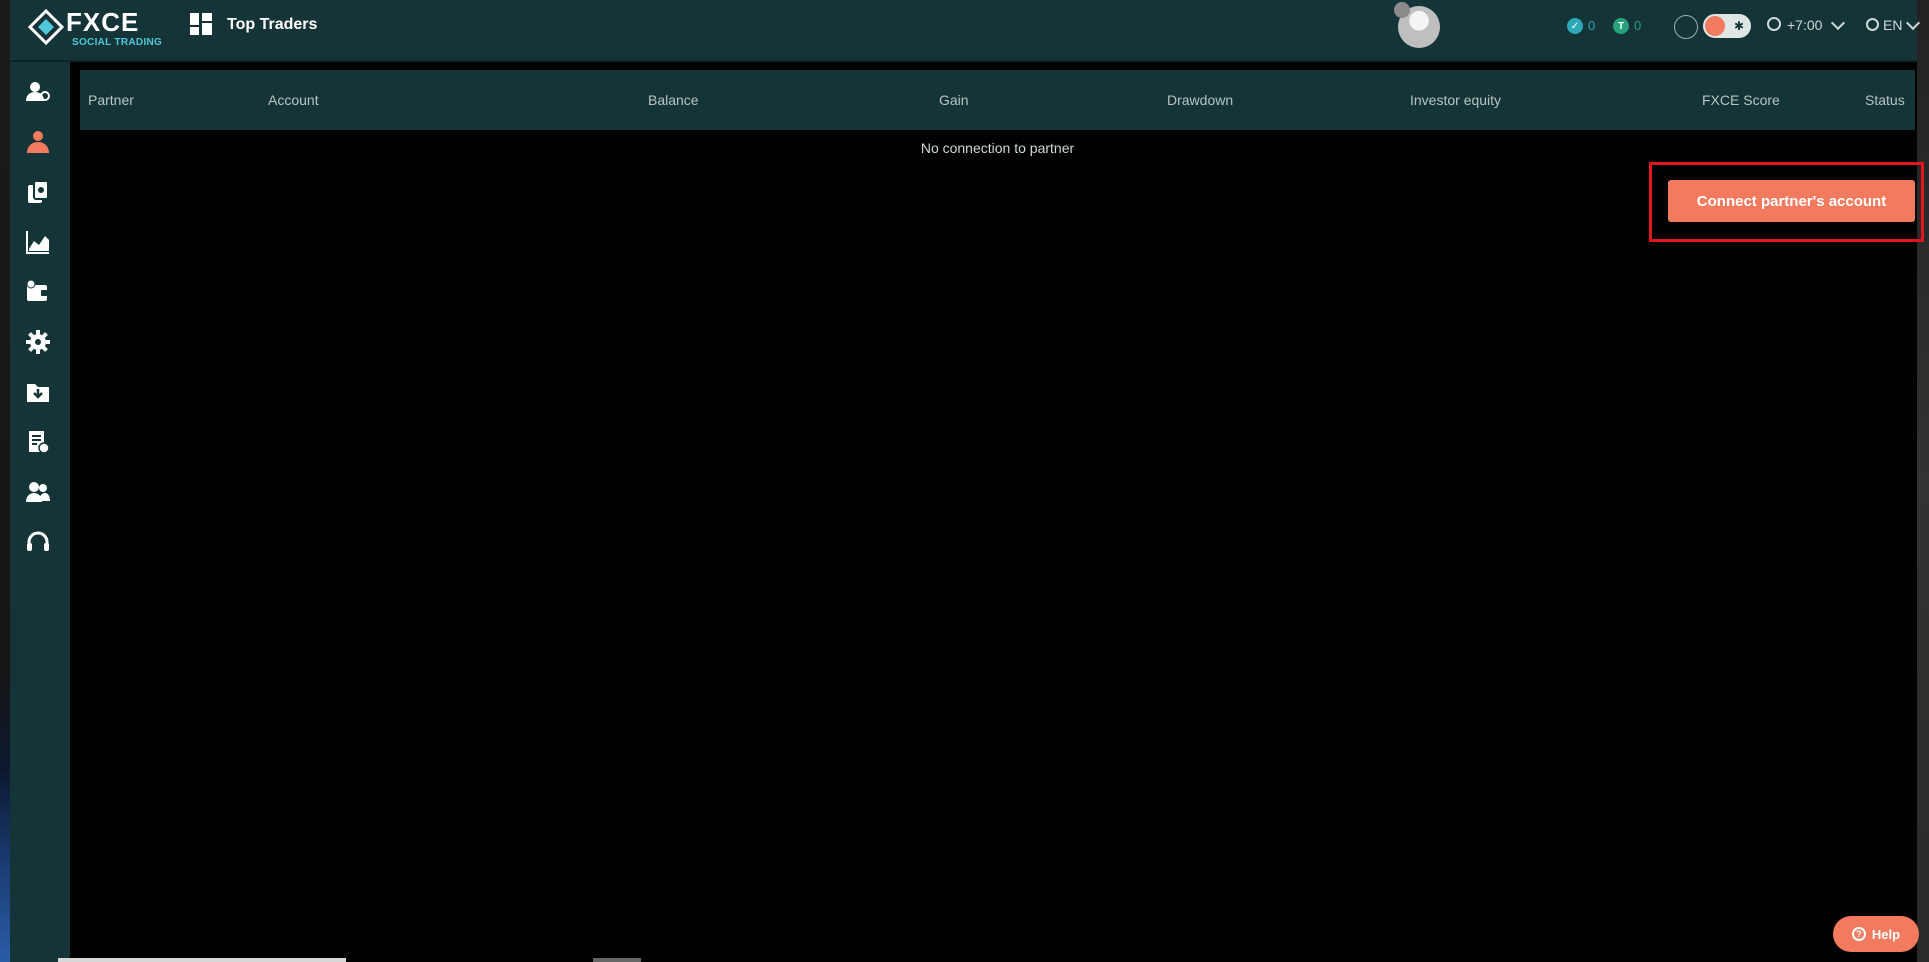  What do you see at coordinates (1686, 27) in the screenshot?
I see `display-mode-icon` at bounding box center [1686, 27].